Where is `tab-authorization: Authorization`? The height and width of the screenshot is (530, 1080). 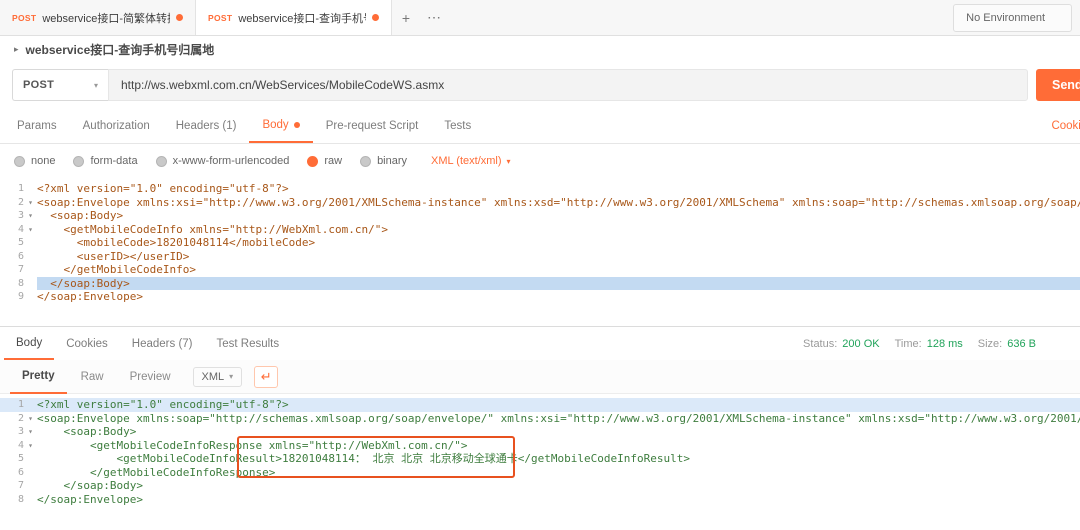 tab-authorization: Authorization is located at coordinates (116, 125).